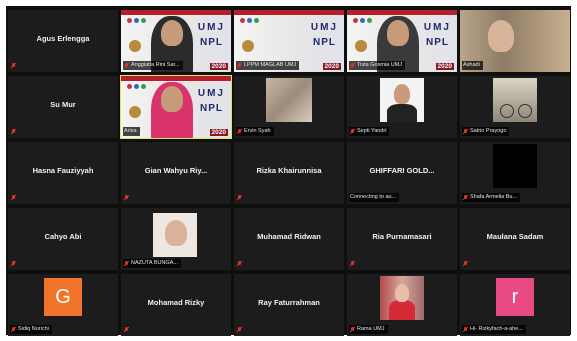 This screenshot has width=577, height=341. What do you see at coordinates (63, 107) in the screenshot?
I see `participant-tile: Su Mur` at bounding box center [63, 107].